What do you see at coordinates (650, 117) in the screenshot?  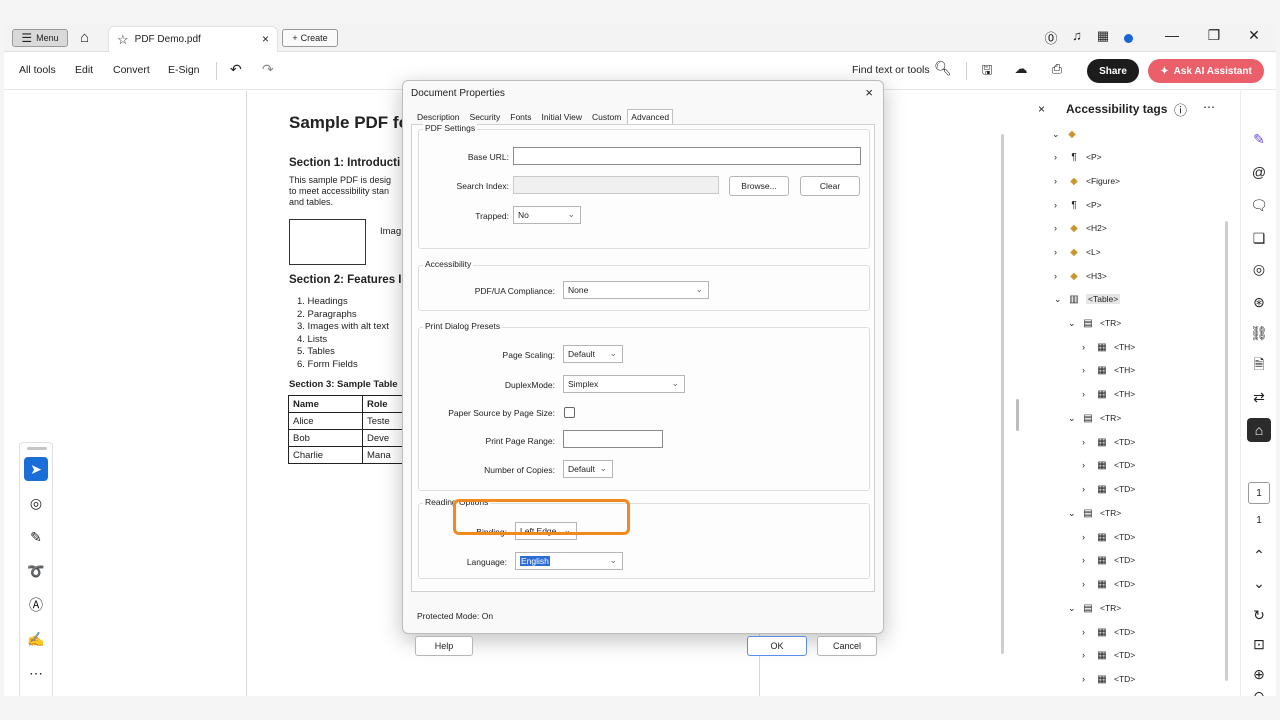 I see `tab-advanced: Advanced` at bounding box center [650, 117].